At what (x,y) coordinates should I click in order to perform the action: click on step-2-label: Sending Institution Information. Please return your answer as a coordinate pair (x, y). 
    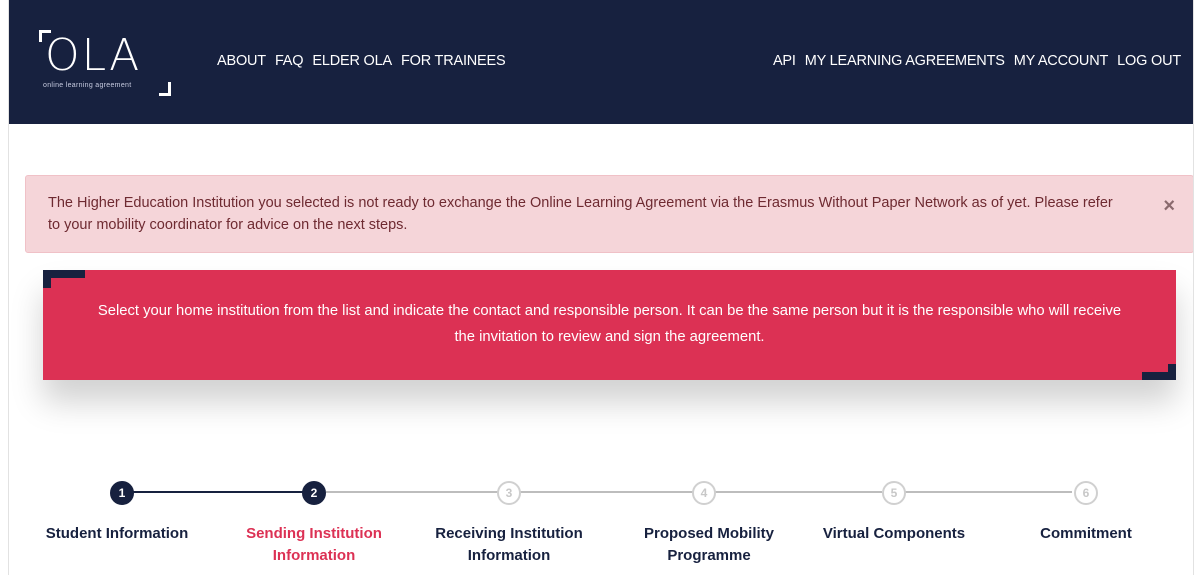
    Looking at the image, I should click on (314, 545).